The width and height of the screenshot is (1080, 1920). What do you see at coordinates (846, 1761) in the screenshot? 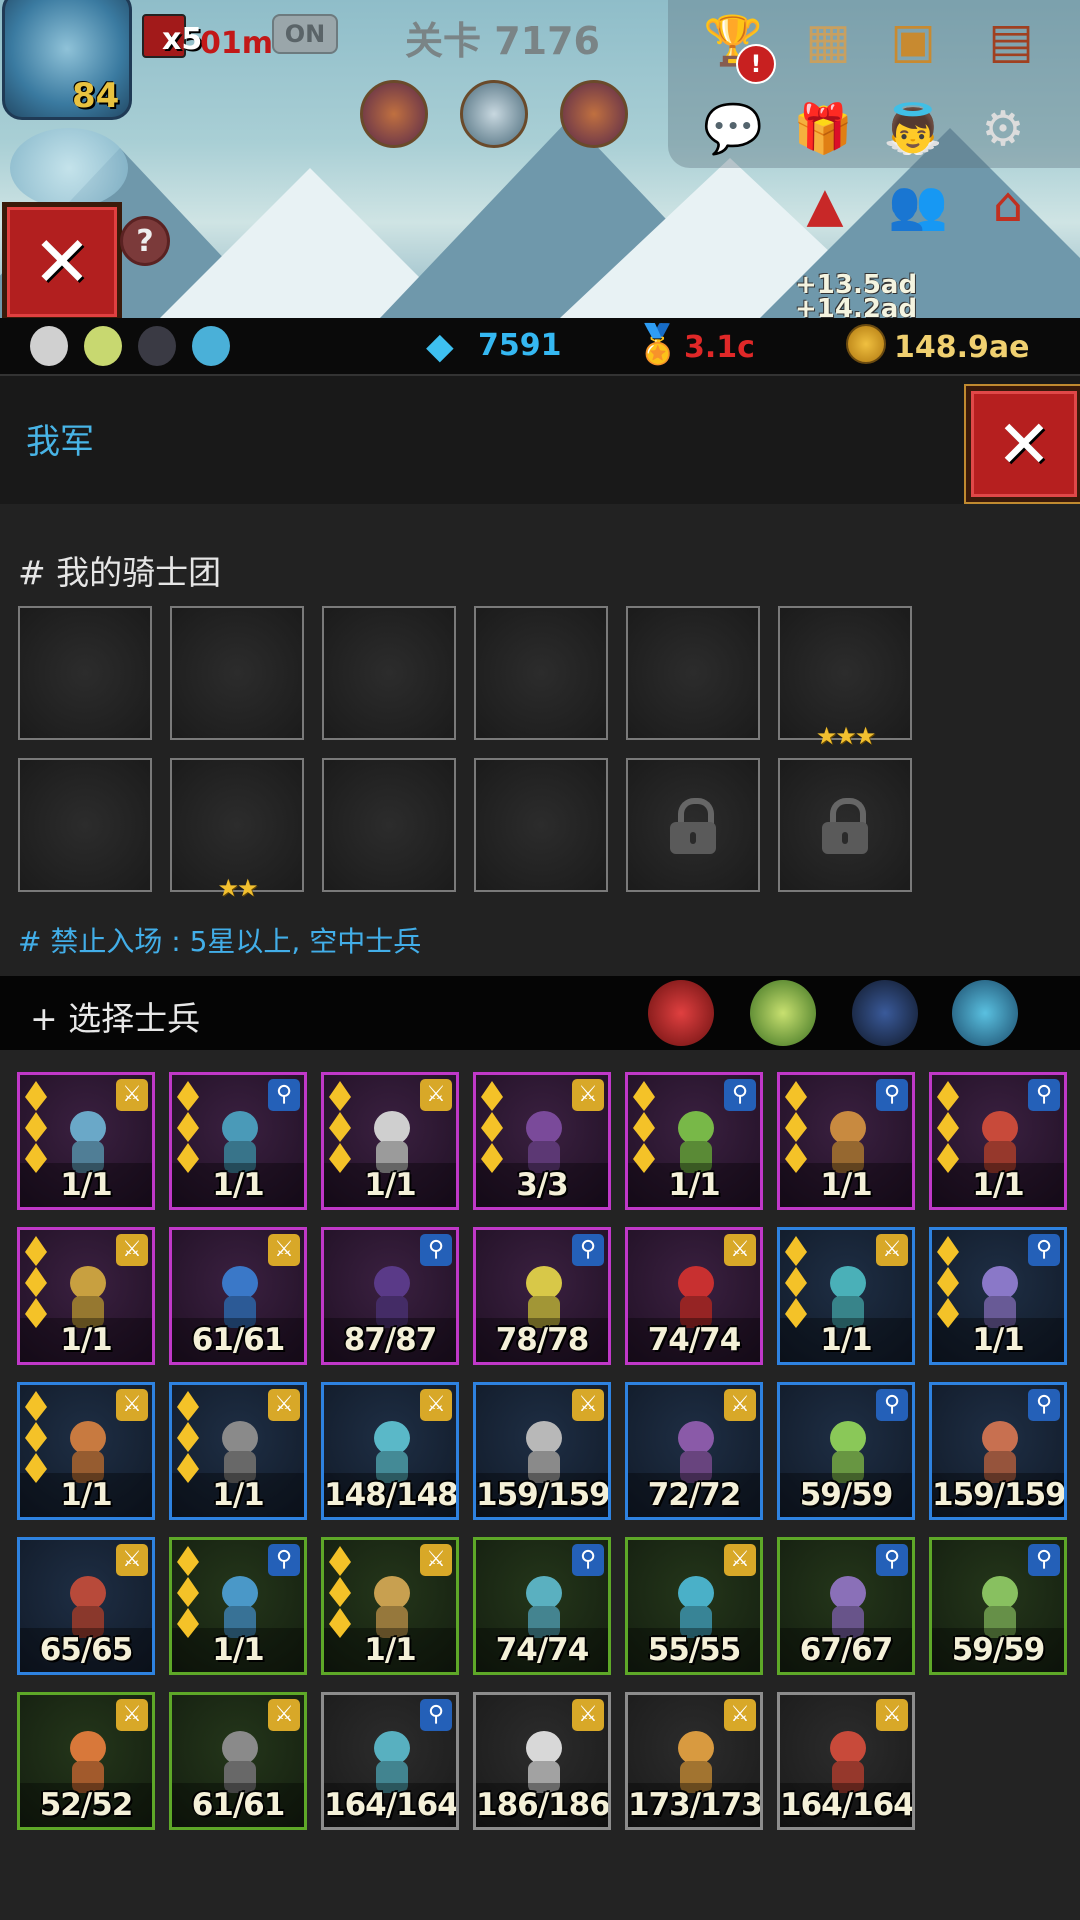
I see `soldier-card: ⚔ 164/164` at bounding box center [846, 1761].